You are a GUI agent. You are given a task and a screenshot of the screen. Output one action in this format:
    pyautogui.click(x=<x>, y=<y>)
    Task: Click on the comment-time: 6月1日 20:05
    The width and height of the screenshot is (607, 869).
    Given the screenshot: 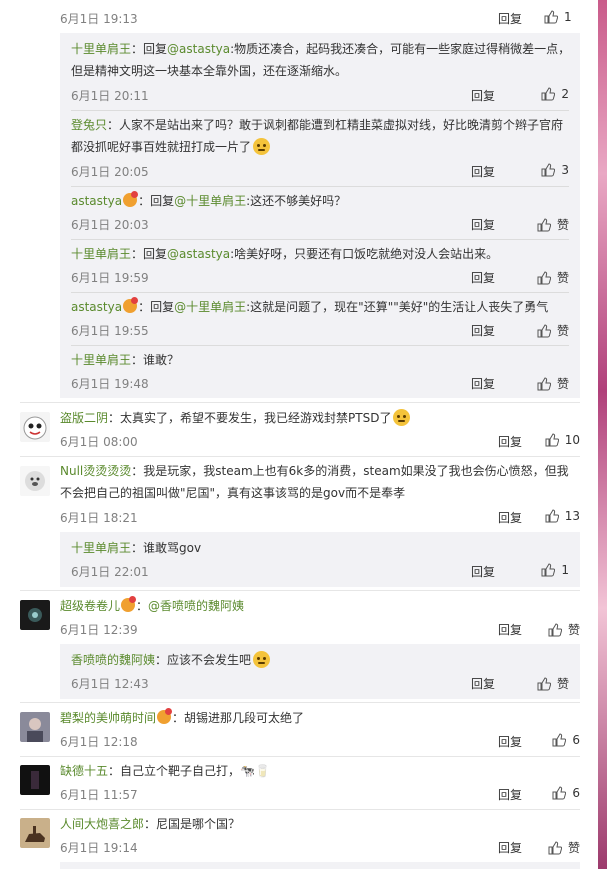 What is the action you would take?
    pyautogui.click(x=110, y=172)
    